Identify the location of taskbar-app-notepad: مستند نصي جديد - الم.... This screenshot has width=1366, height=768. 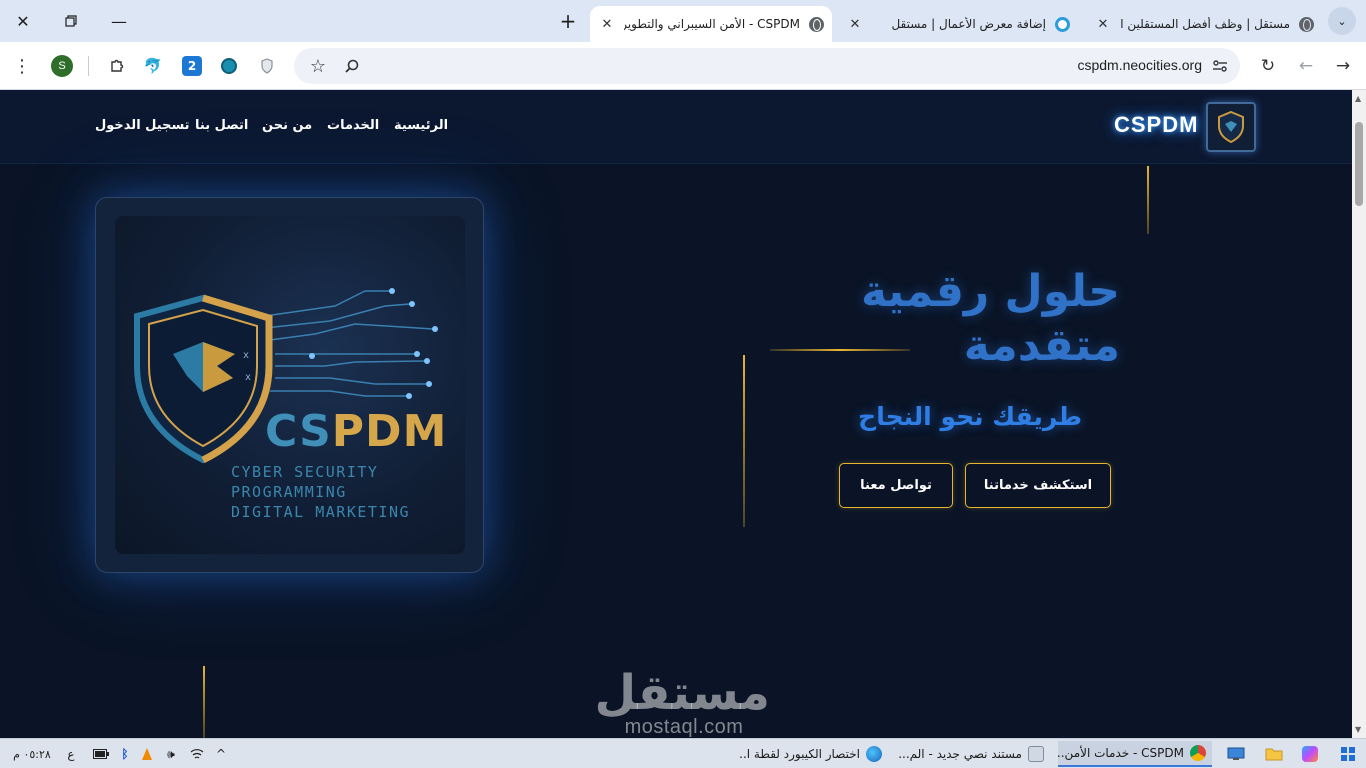
(974, 754).